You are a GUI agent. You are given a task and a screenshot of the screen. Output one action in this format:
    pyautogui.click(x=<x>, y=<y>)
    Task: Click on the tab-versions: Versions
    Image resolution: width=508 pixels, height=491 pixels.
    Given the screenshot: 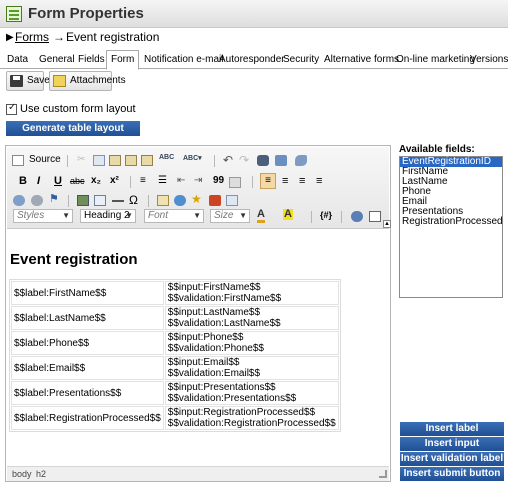 What is the action you would take?
    pyautogui.click(x=489, y=60)
    